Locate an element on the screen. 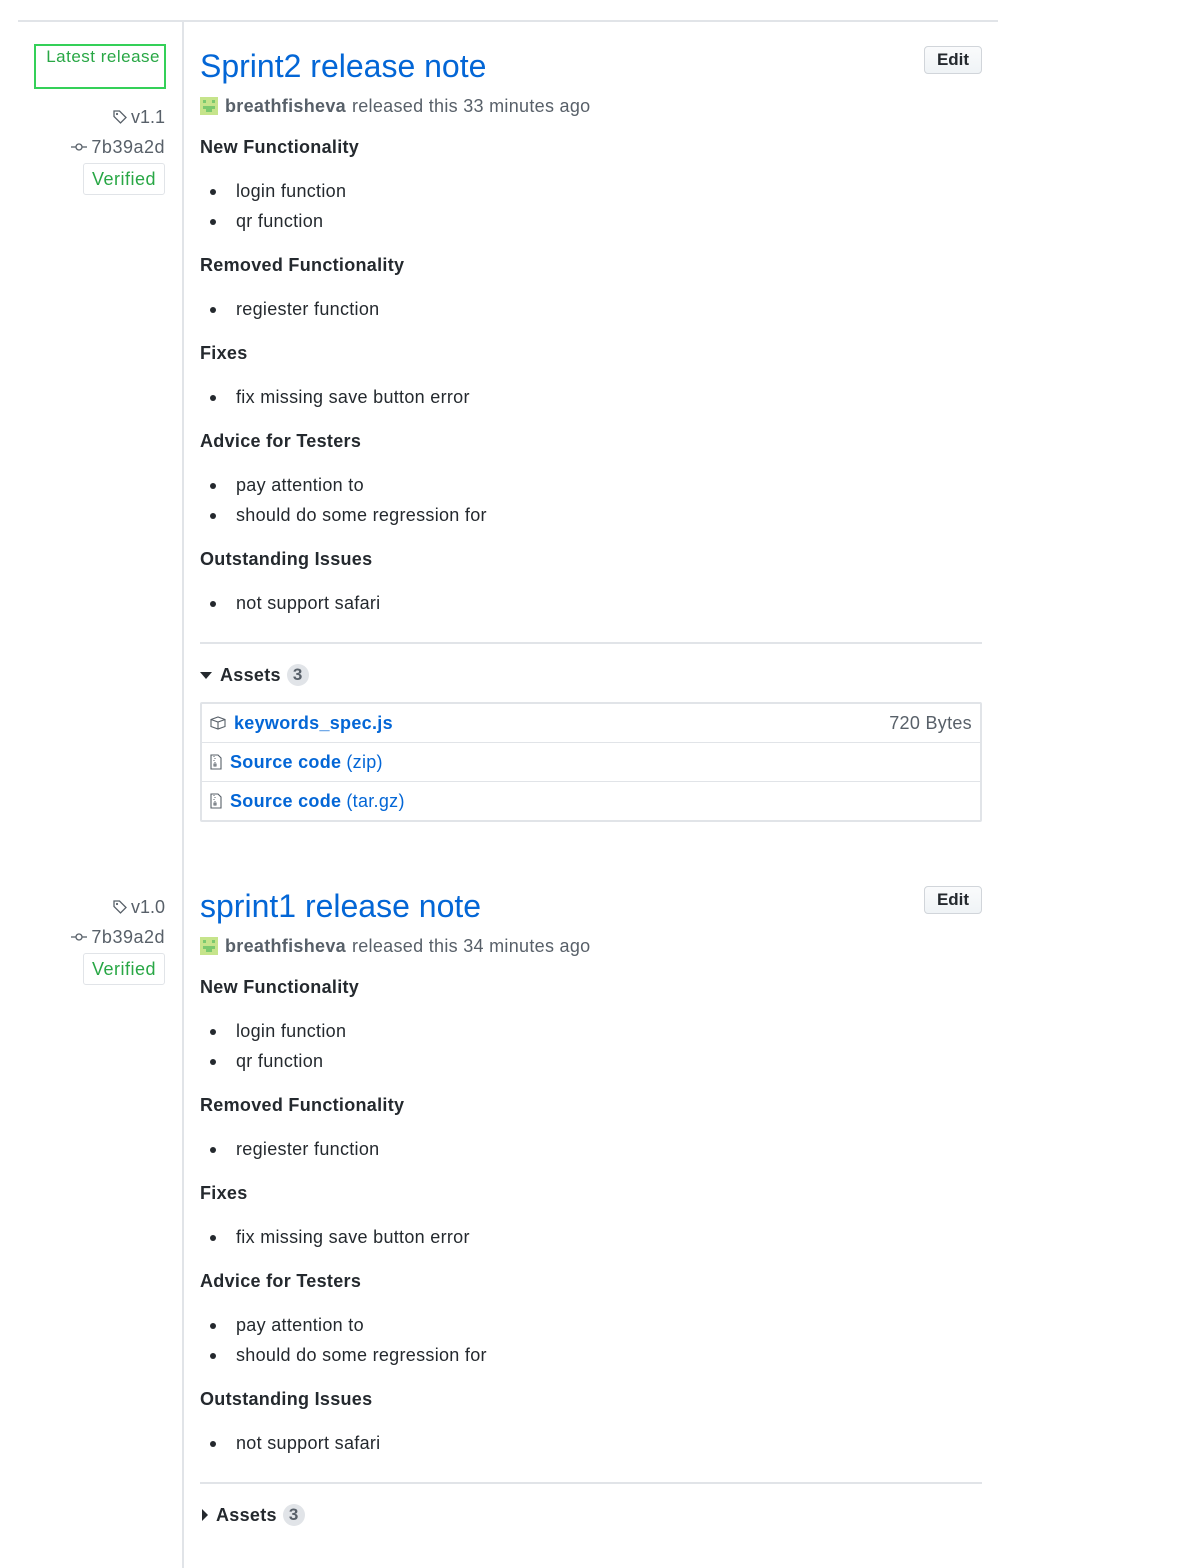 The height and width of the screenshot is (1568, 1192). tag-link: v1.0 is located at coordinates (102, 907).